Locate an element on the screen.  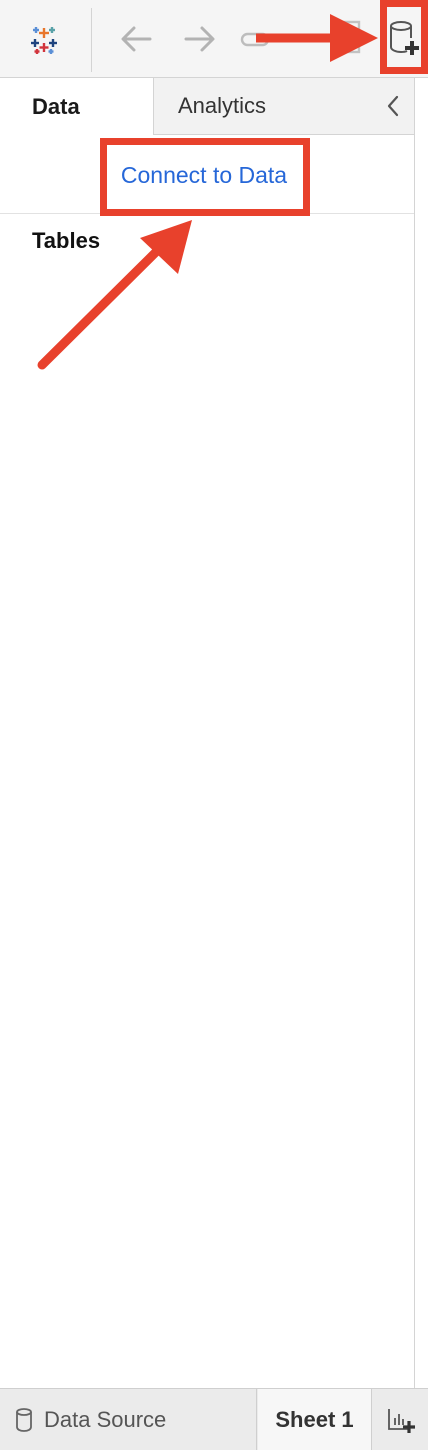
arrow-left-icon is located at coordinates (136, 39).